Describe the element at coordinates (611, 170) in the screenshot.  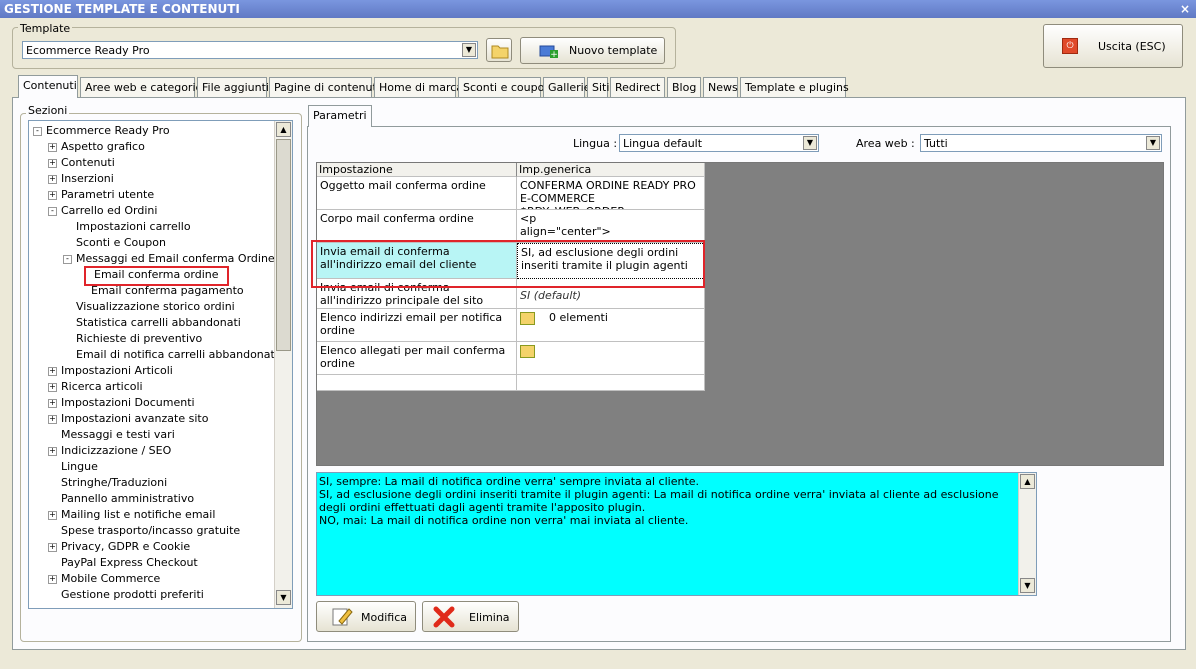
I see `grid-header-value: Imp.generica` at that location.